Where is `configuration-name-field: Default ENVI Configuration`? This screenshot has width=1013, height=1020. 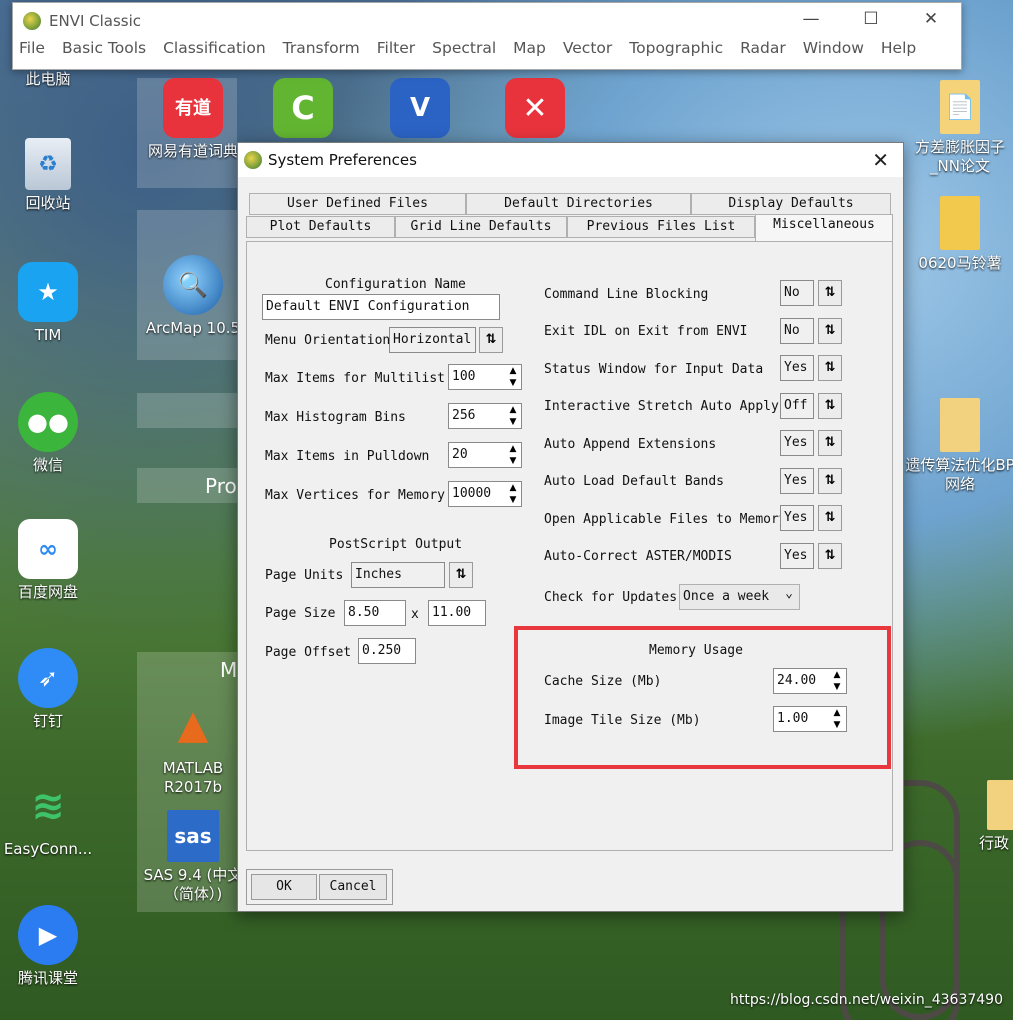
configuration-name-field: Default ENVI Configuration is located at coordinates (381, 307).